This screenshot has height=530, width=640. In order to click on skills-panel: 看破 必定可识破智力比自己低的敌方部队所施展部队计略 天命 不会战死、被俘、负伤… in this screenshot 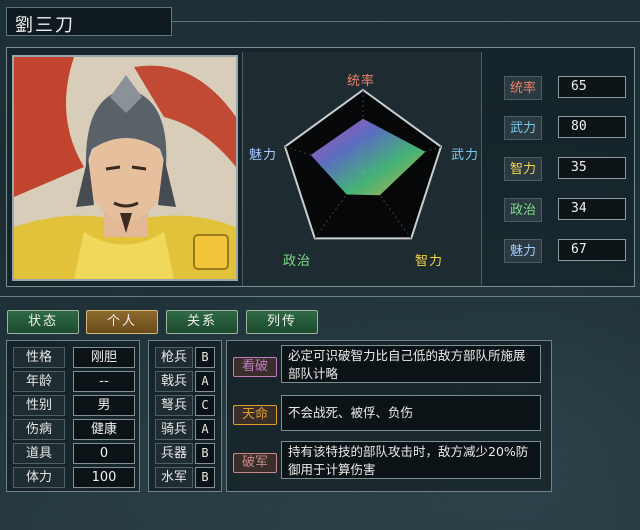, I will do `click(389, 416)`.